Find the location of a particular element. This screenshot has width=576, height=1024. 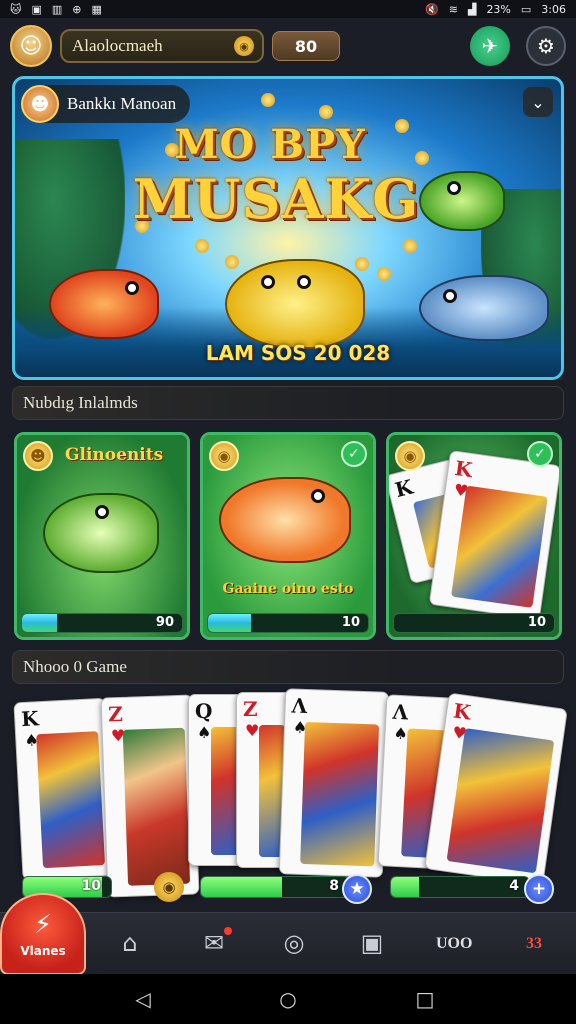

blue-fish is located at coordinates (484, 308).